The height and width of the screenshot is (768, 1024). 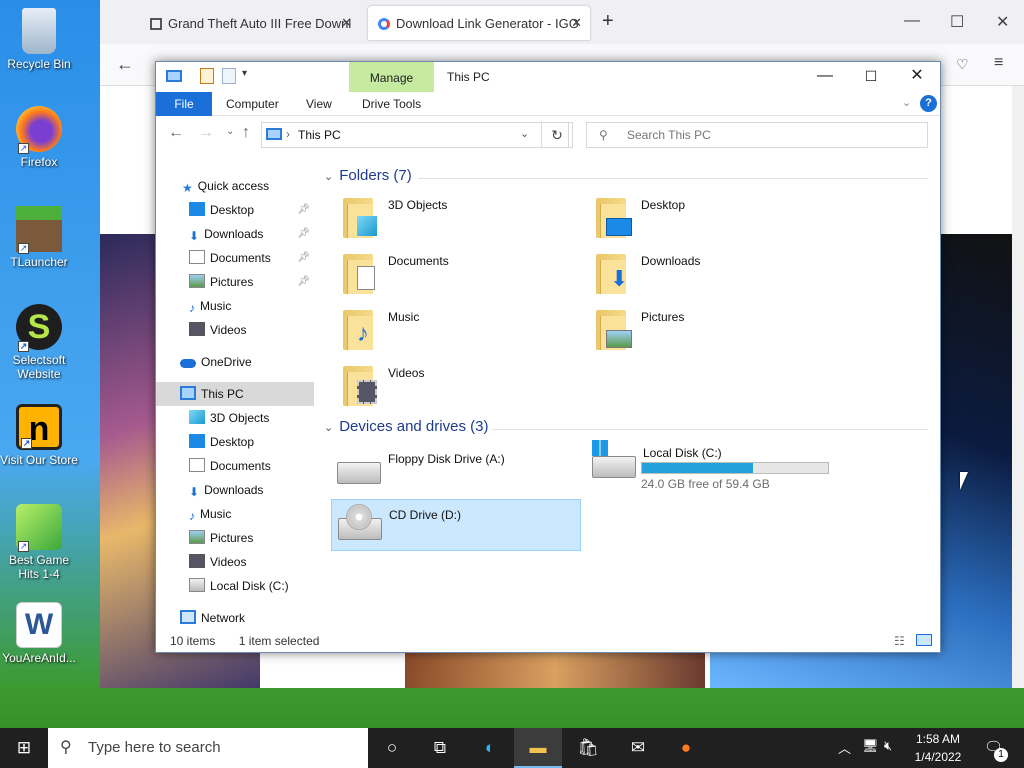 I want to click on selectsoft-desktop-icon: S ↗ Selectsoft Website, so click(x=39, y=342).